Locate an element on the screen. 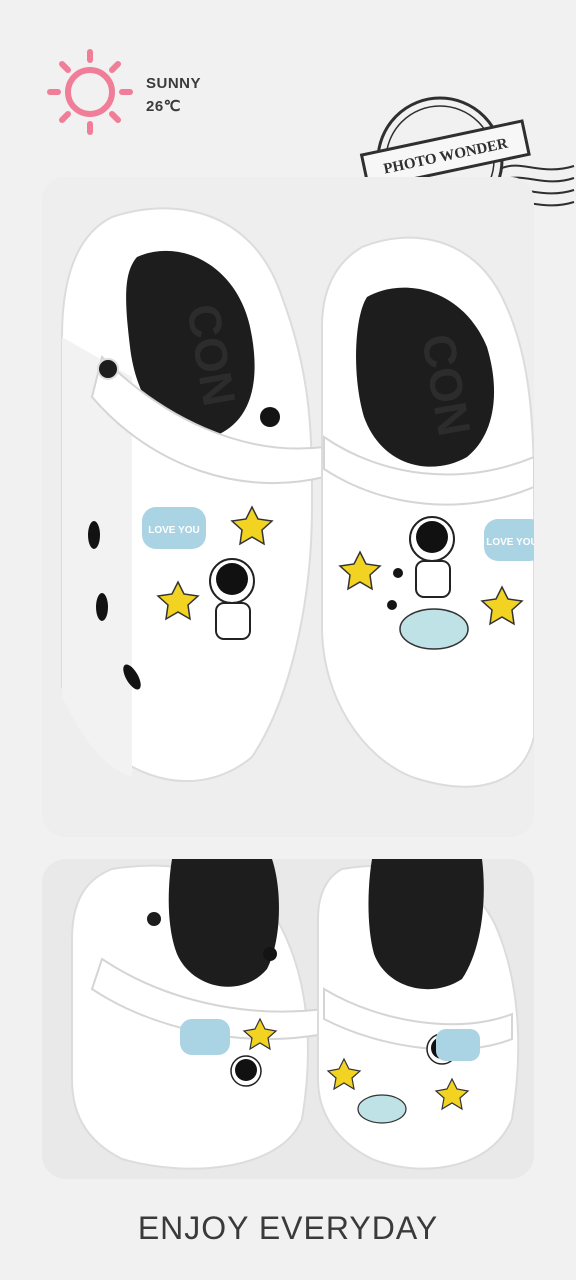 This screenshot has height=1280, width=576. weather-temperature: 26℃ is located at coordinates (164, 106).